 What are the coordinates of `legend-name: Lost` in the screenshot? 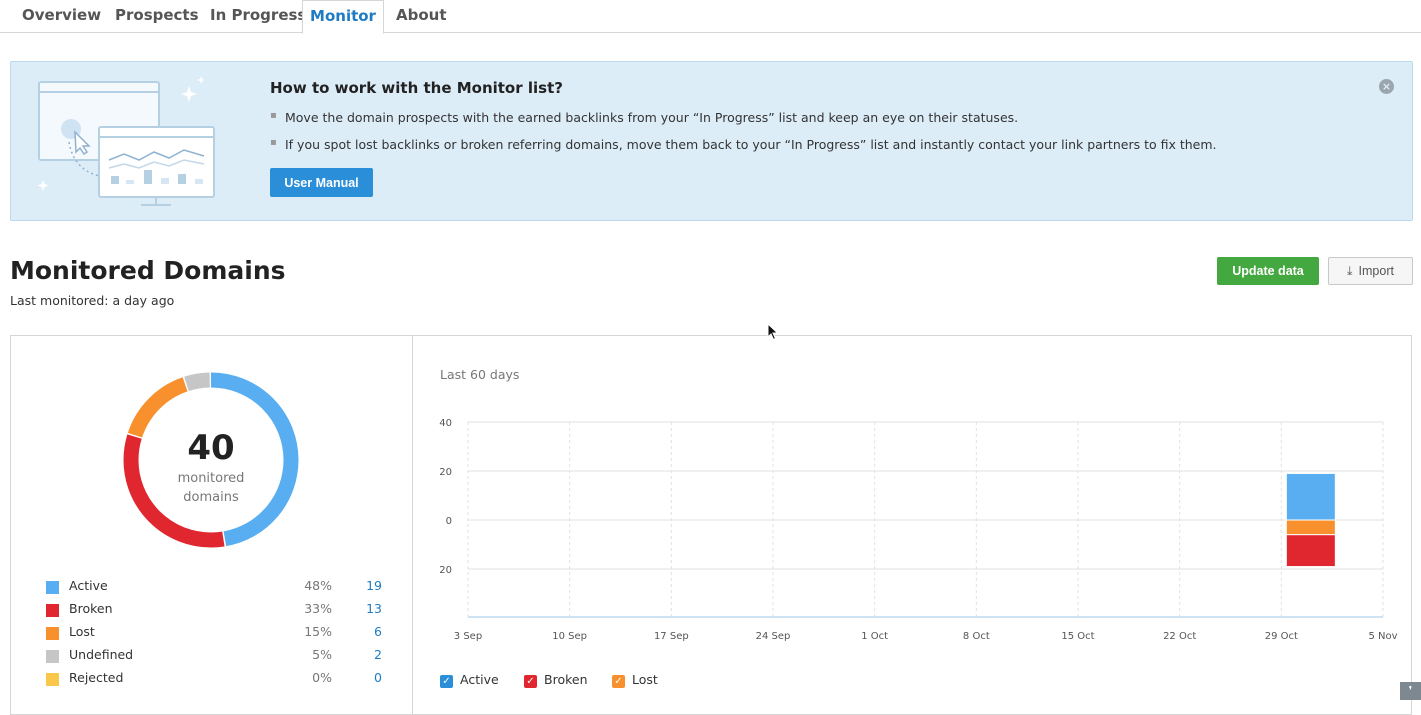 It's located at (82, 631).